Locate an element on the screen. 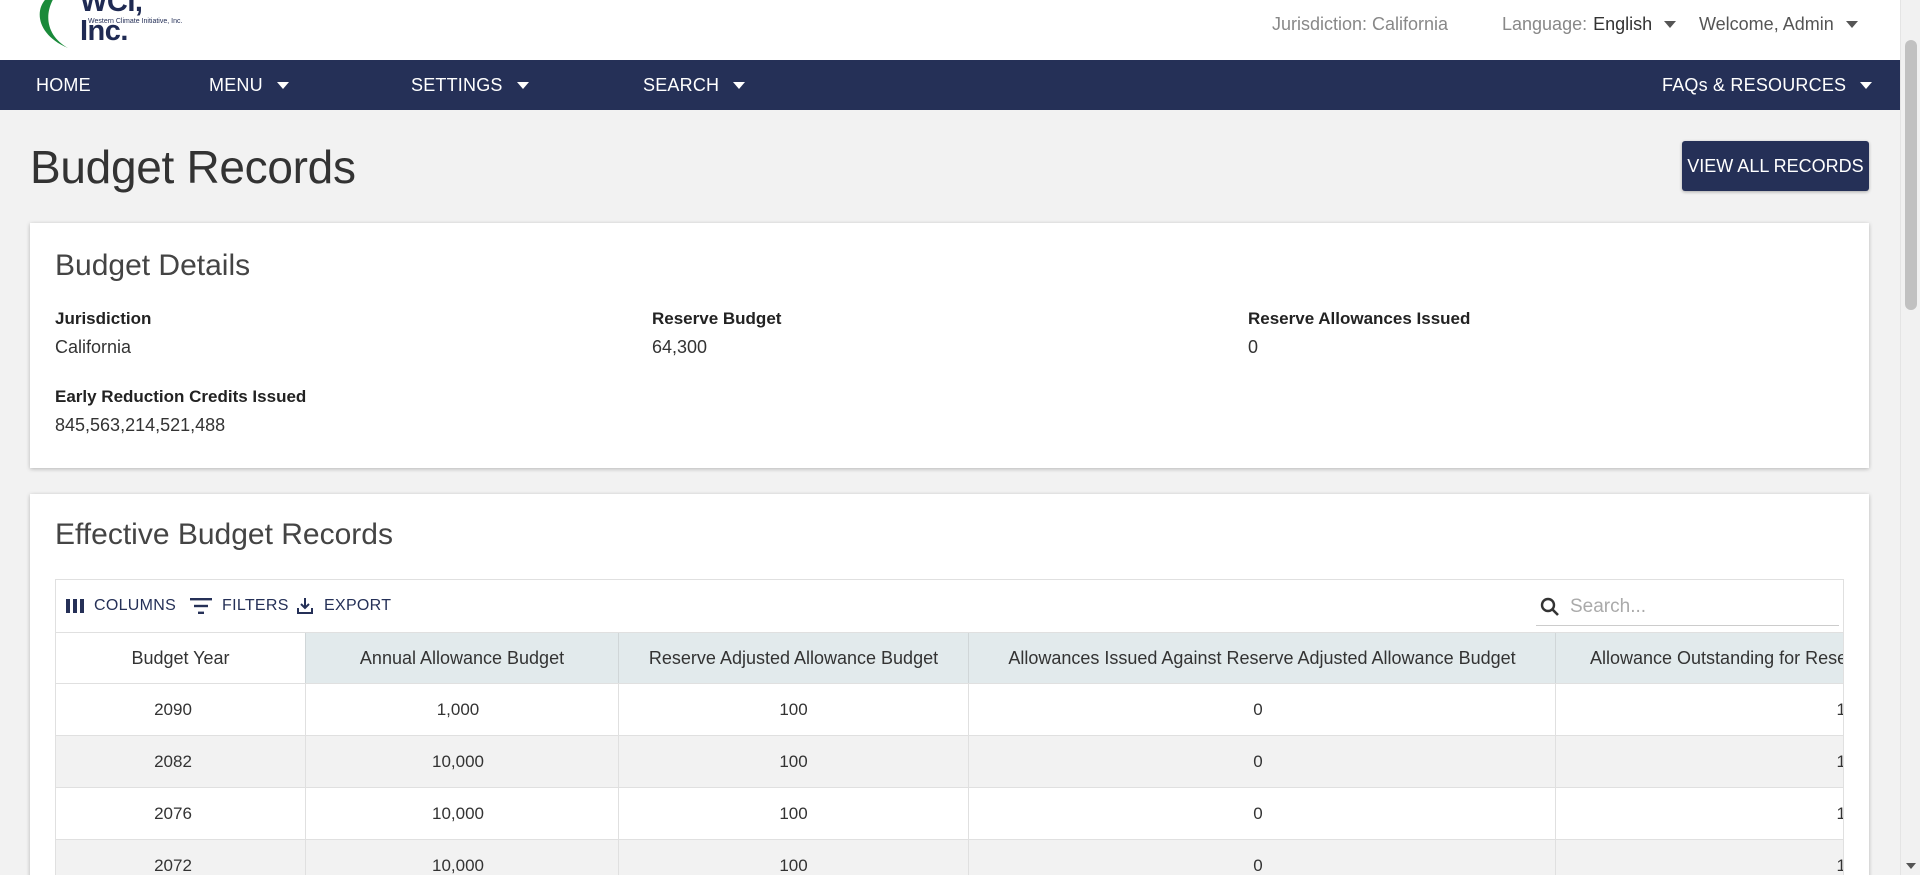 The height and width of the screenshot is (875, 1920). nav-menu: MENU is located at coordinates (249, 85).